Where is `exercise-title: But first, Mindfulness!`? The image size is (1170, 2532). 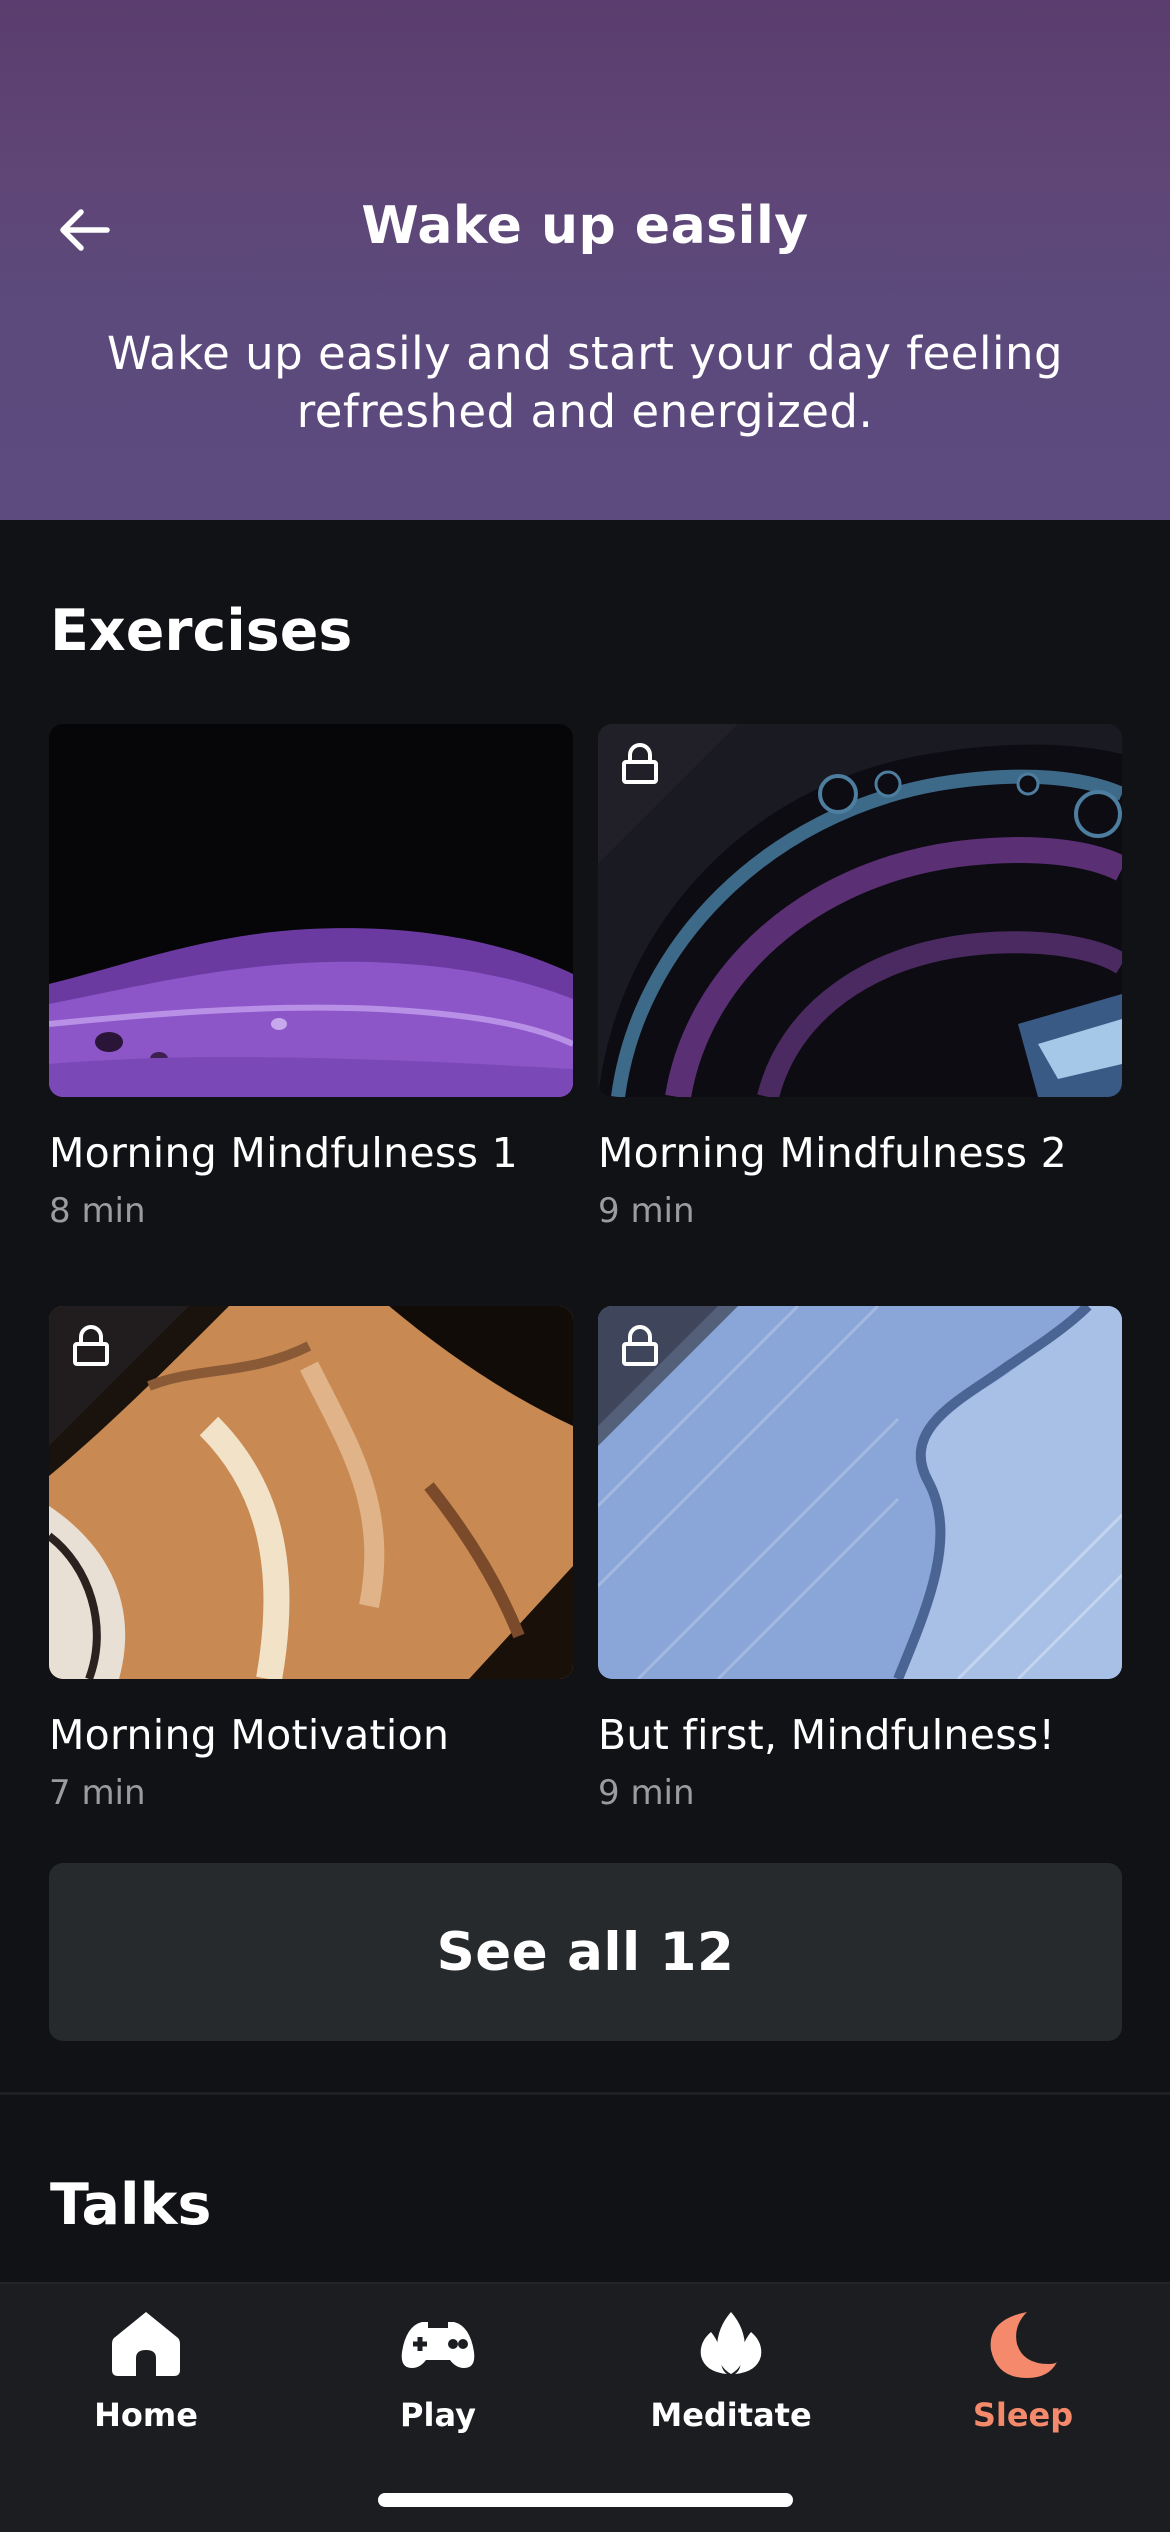
exercise-title: But first, Mindfulness! is located at coordinates (827, 1735).